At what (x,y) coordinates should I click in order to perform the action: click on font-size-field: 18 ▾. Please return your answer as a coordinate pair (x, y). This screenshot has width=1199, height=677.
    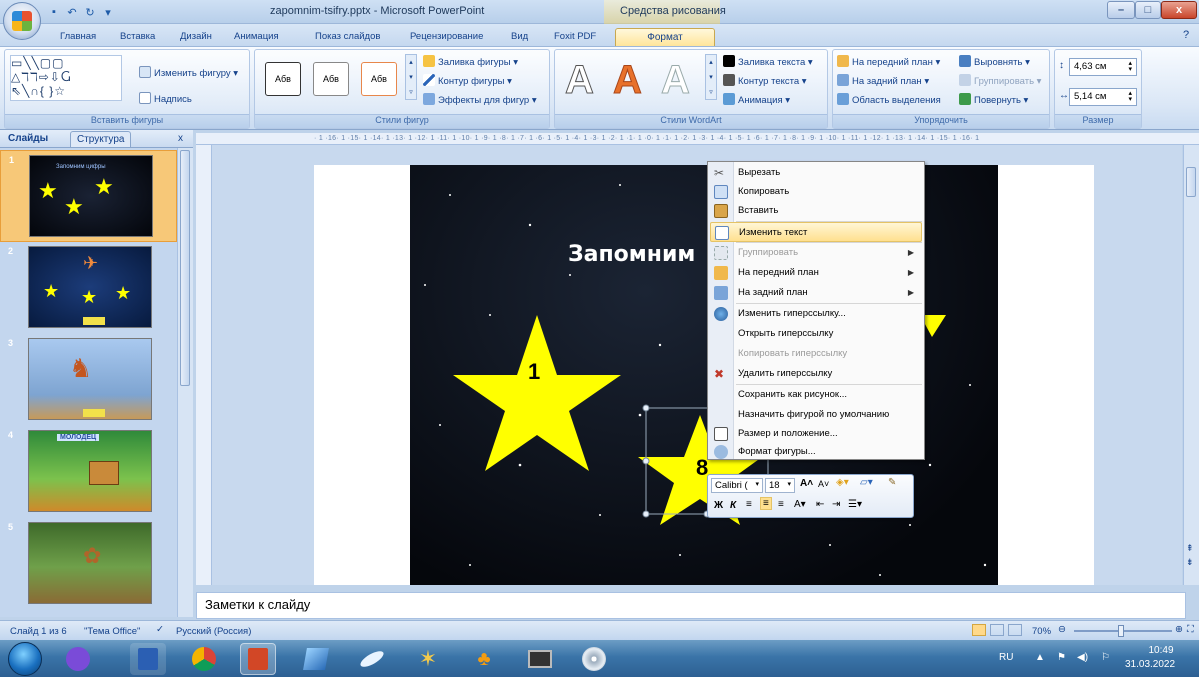
    Looking at the image, I should click on (780, 485).